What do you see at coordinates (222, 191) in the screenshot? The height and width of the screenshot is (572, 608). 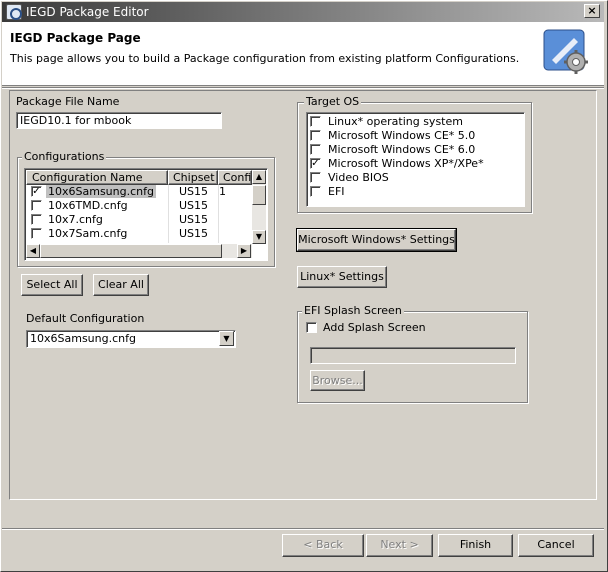 I see `row-config: 1` at bounding box center [222, 191].